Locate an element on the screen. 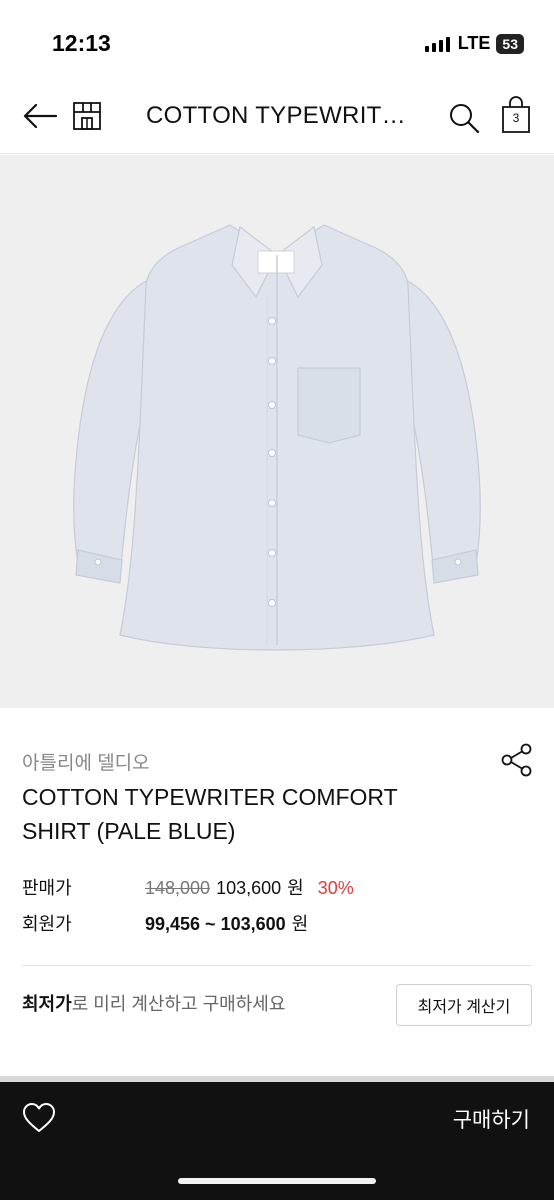  signal-icon is located at coordinates (437, 44).